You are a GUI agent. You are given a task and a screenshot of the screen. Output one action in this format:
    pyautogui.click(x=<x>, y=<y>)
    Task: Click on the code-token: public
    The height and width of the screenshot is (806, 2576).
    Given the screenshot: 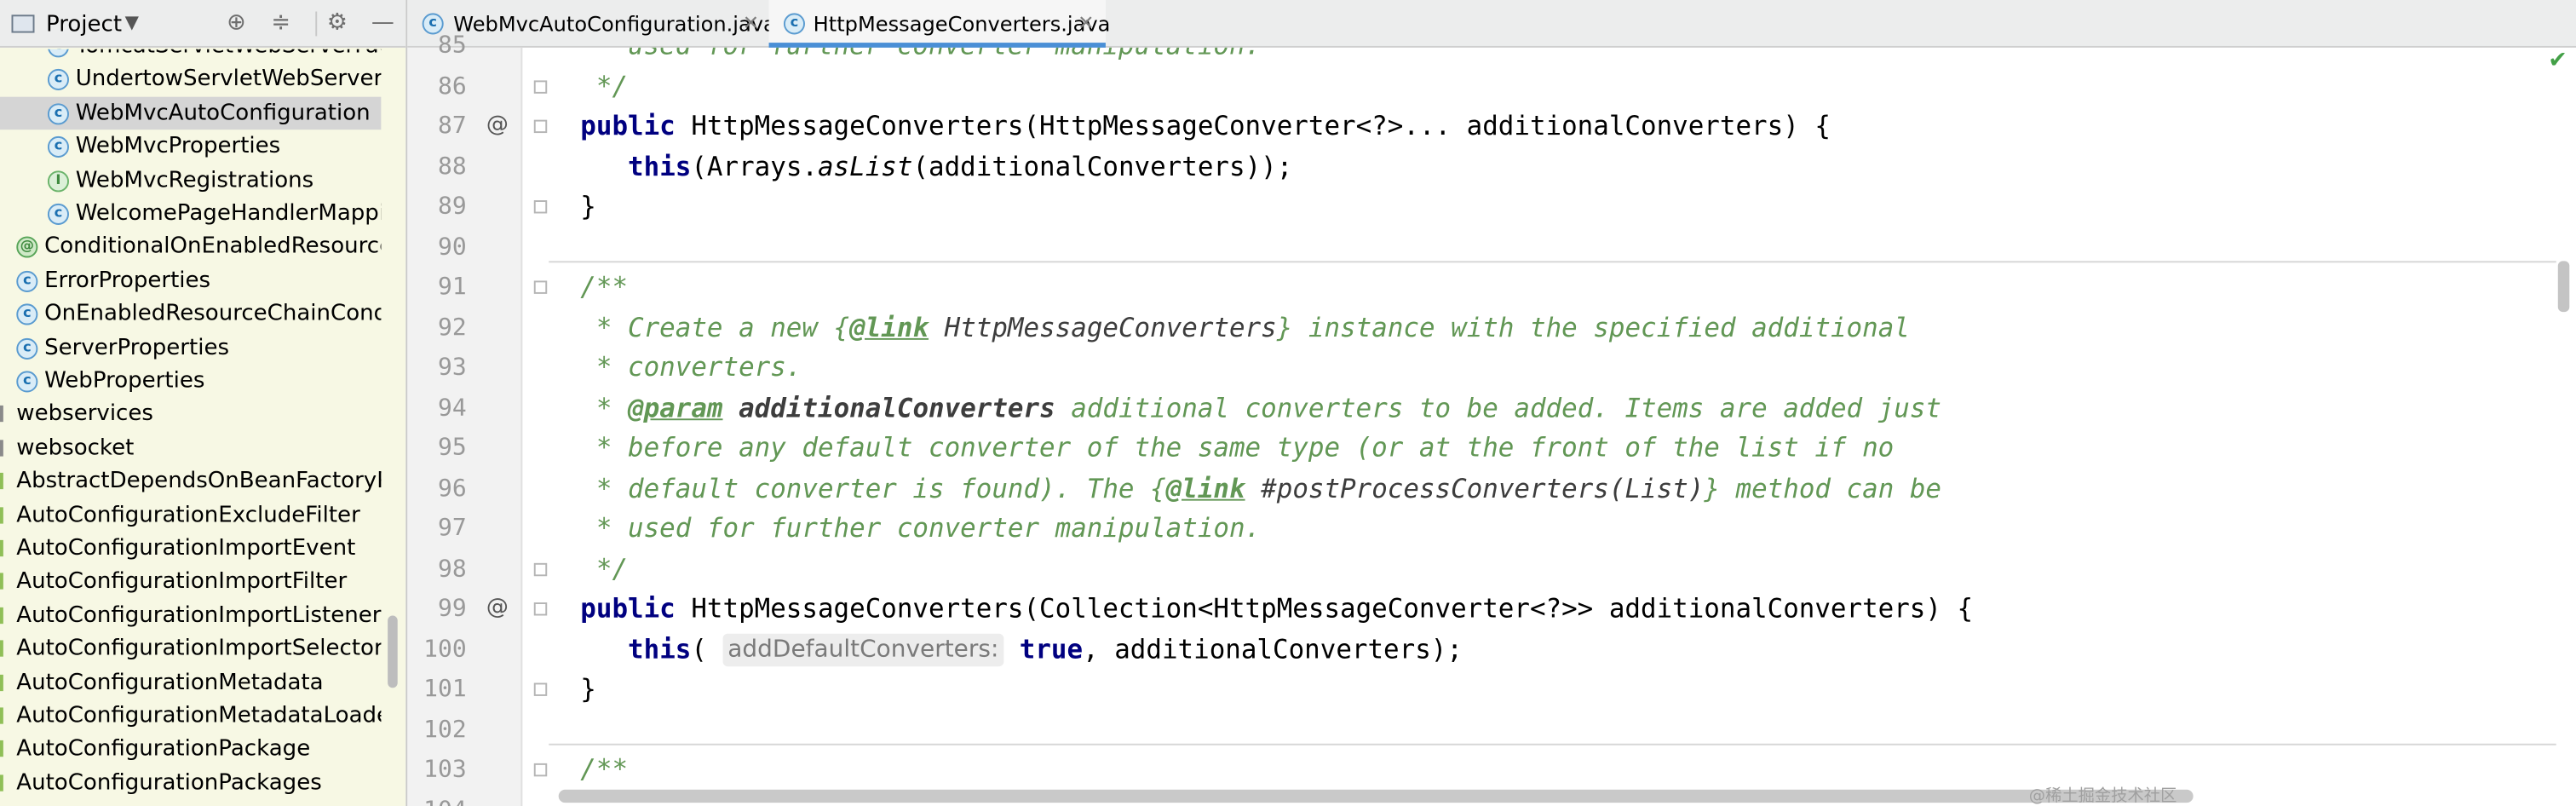 What is the action you would take?
    pyautogui.click(x=628, y=126)
    